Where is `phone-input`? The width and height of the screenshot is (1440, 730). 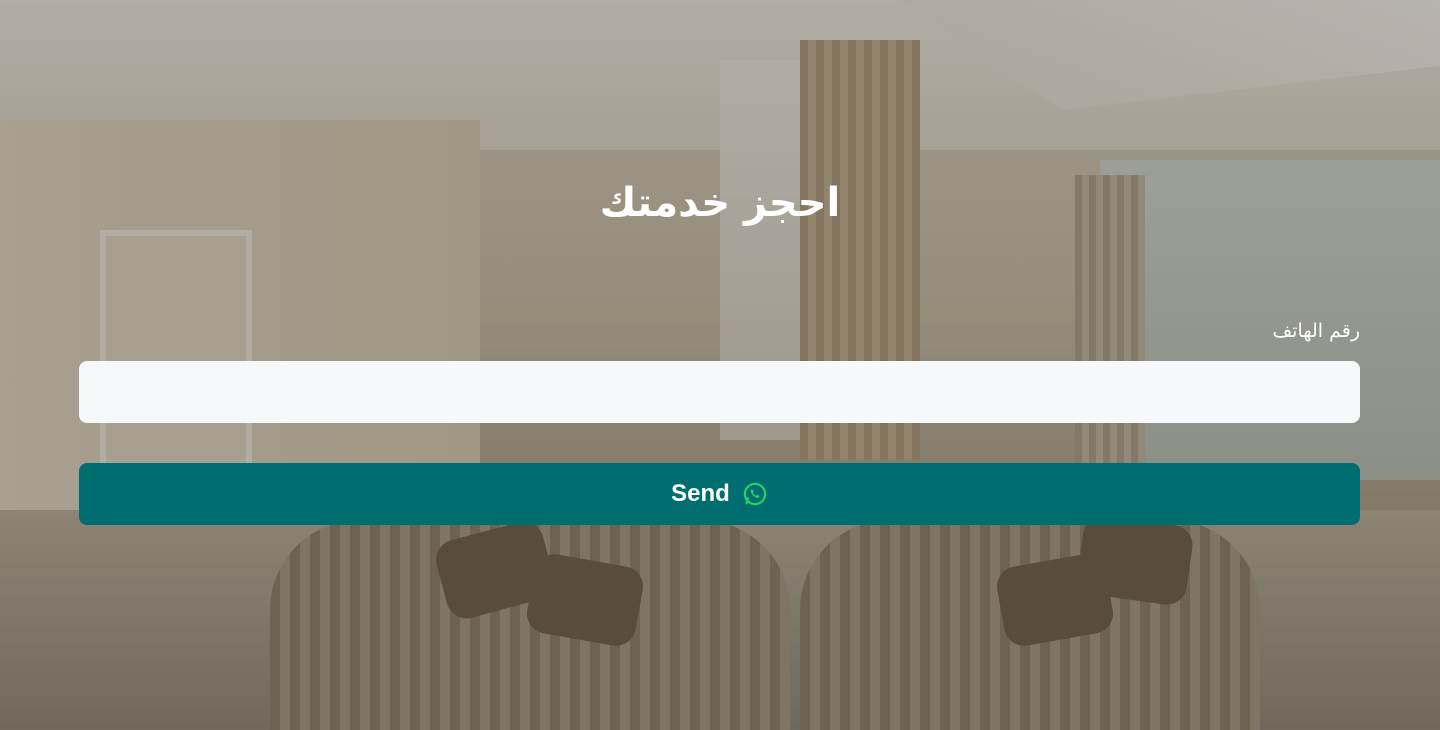
phone-input is located at coordinates (719, 392).